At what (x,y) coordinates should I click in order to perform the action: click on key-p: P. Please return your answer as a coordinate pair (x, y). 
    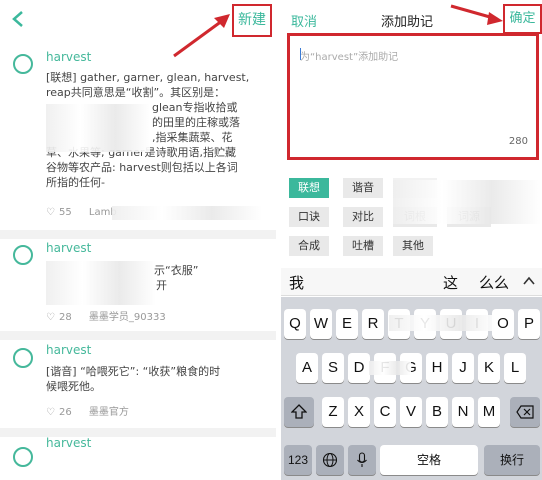
    Looking at the image, I should click on (529, 324).